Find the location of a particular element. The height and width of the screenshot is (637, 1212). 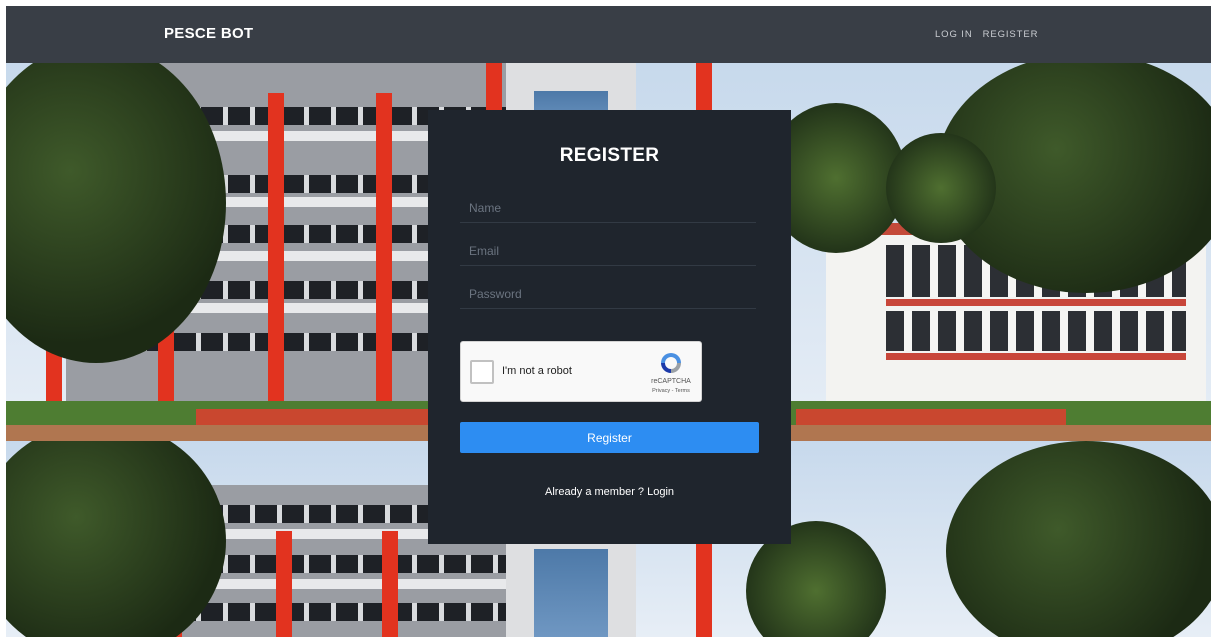

captcha-checkbox is located at coordinates (482, 372).